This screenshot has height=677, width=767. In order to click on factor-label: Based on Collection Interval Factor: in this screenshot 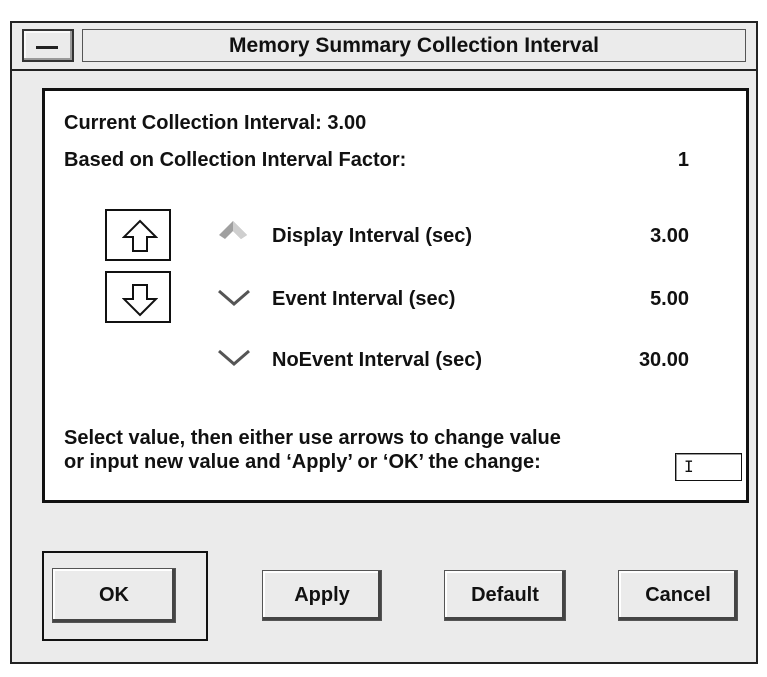, I will do `click(235, 160)`.